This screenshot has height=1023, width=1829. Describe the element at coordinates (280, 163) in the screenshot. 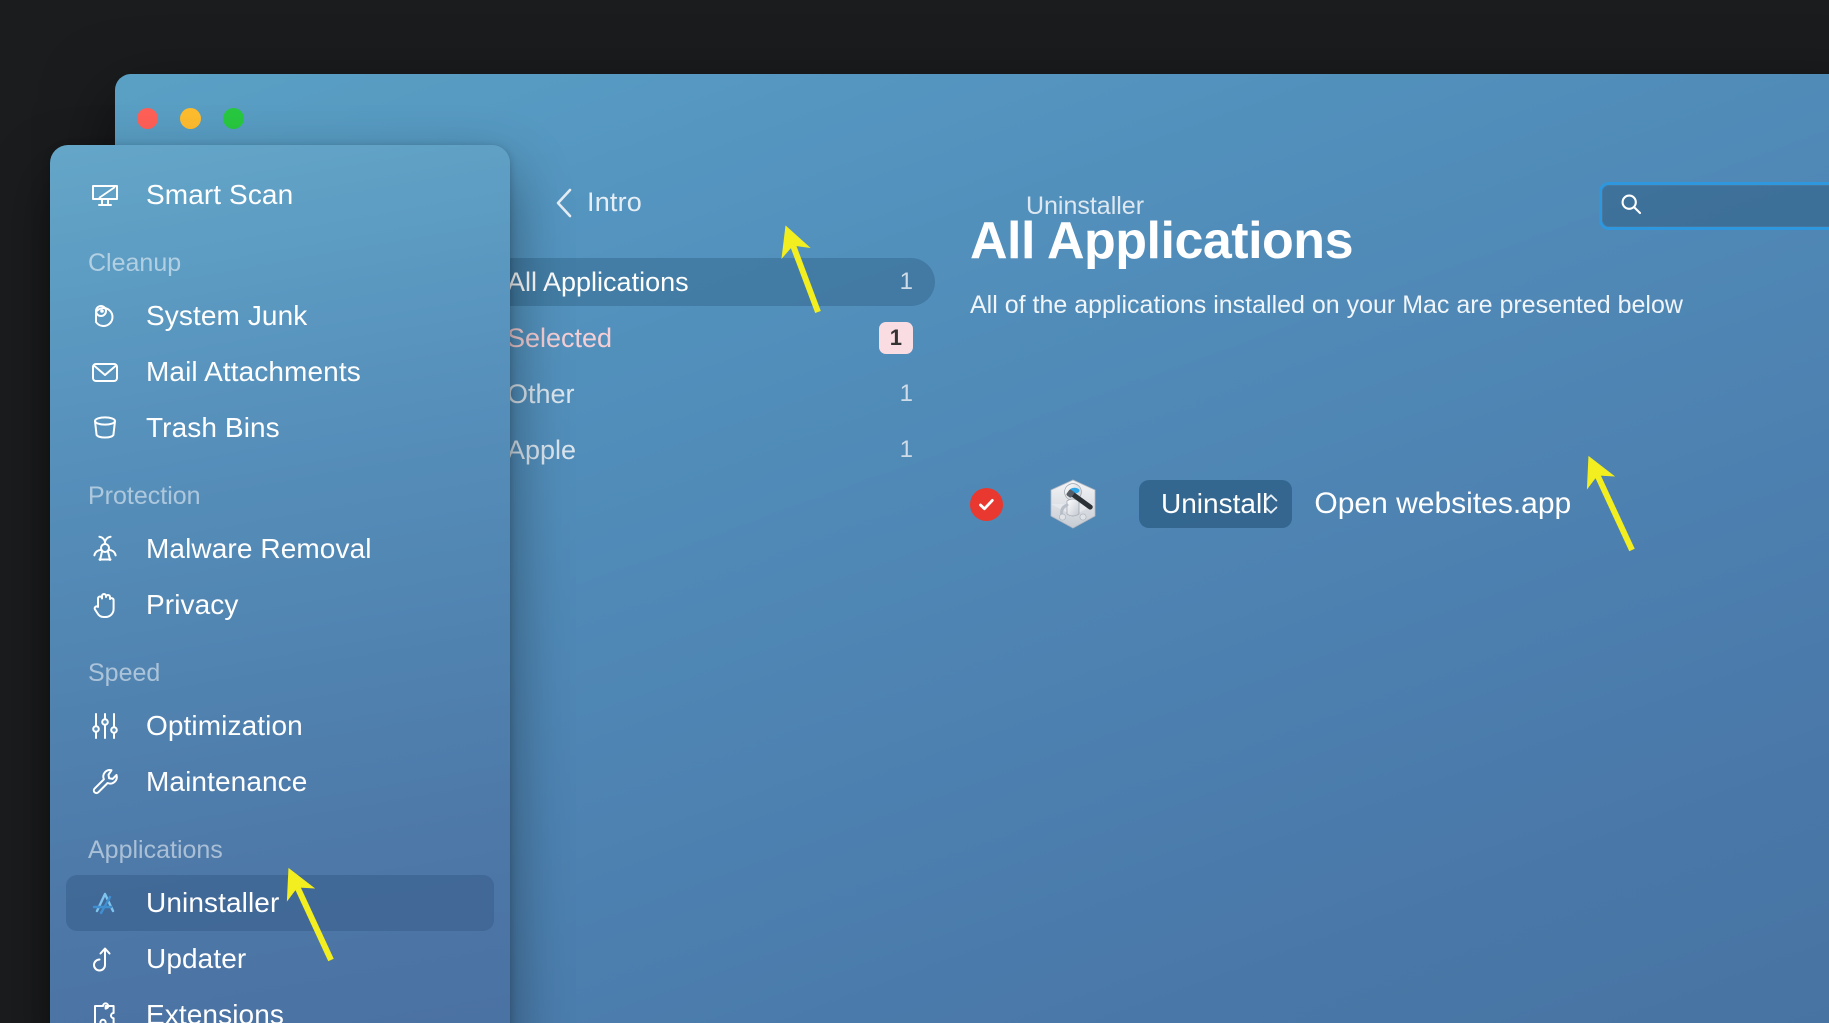

I see `sidebar-top-spacer` at that location.